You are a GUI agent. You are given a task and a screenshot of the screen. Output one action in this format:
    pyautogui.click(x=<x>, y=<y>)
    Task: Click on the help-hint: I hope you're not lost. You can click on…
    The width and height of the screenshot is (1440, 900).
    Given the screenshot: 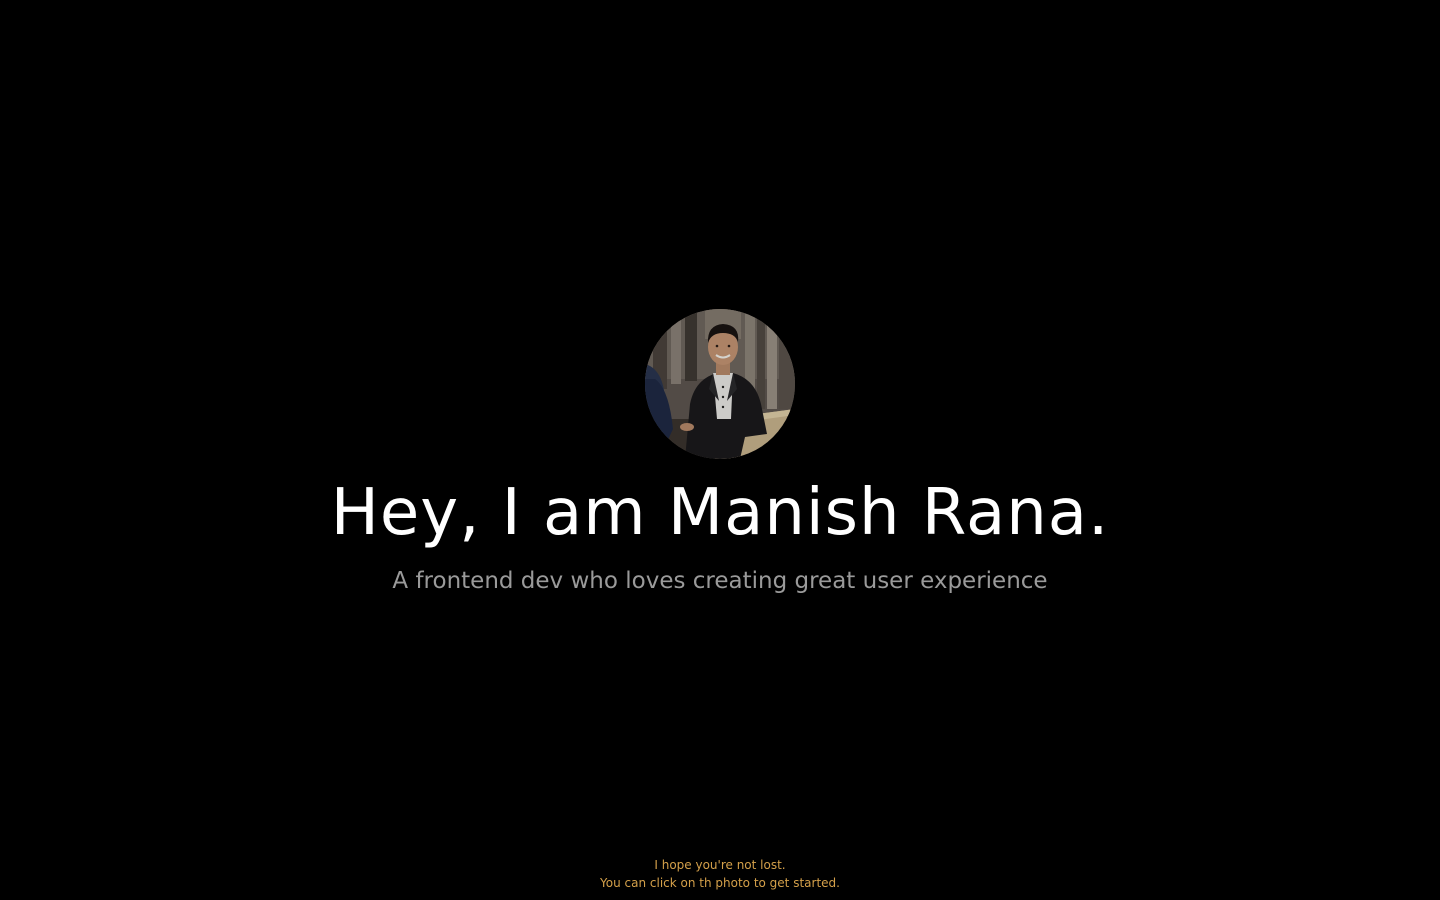 What is the action you would take?
    pyautogui.click(x=720, y=874)
    